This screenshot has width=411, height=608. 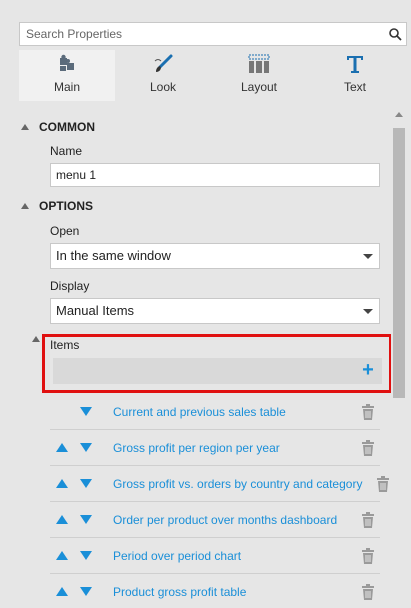 I want to click on items-add-bar: +, so click(x=217, y=371).